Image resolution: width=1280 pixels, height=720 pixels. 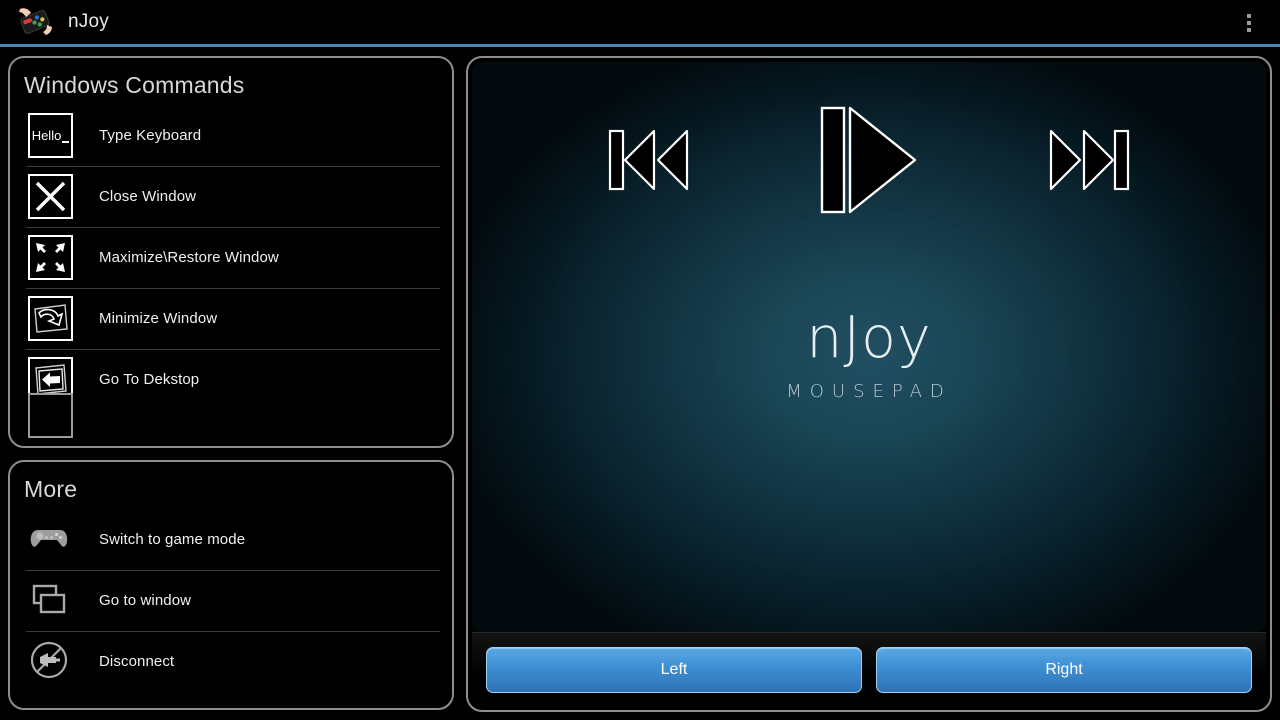 What do you see at coordinates (50, 196) in the screenshot?
I see `close-x-icon` at bounding box center [50, 196].